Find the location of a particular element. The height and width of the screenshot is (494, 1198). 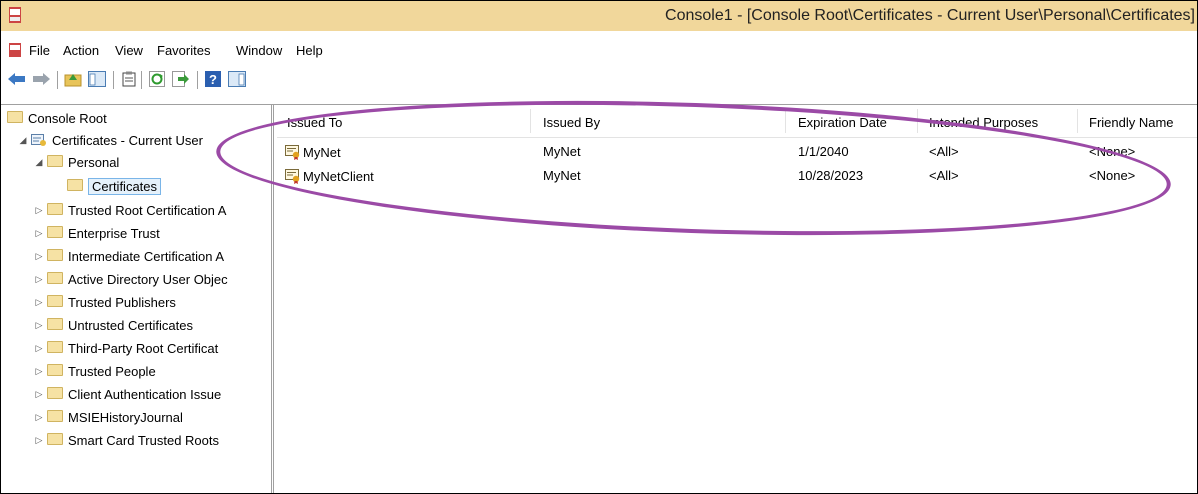

tree-node-personal: ◢ Personal is located at coordinates (75, 162).